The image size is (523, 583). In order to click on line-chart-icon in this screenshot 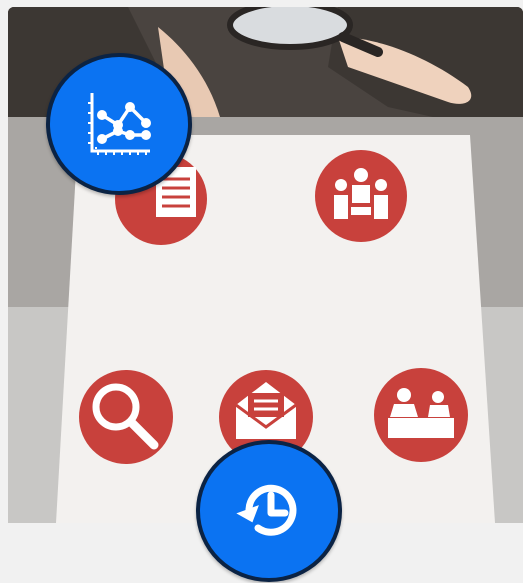, I will do `click(119, 124)`.